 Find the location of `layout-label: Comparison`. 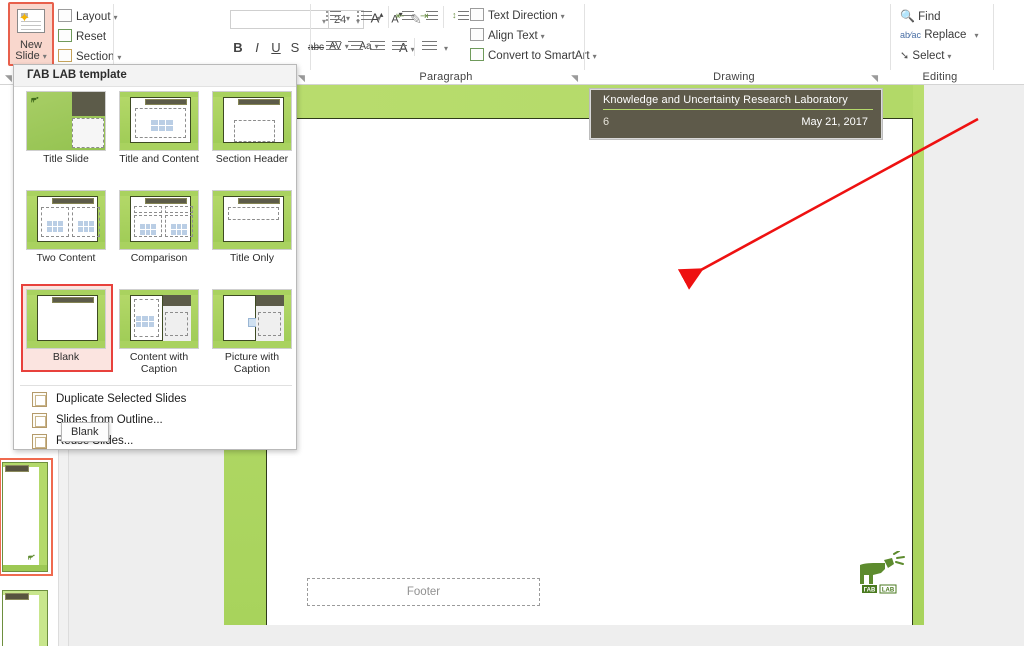

layout-label: Comparison is located at coordinates (159, 258).